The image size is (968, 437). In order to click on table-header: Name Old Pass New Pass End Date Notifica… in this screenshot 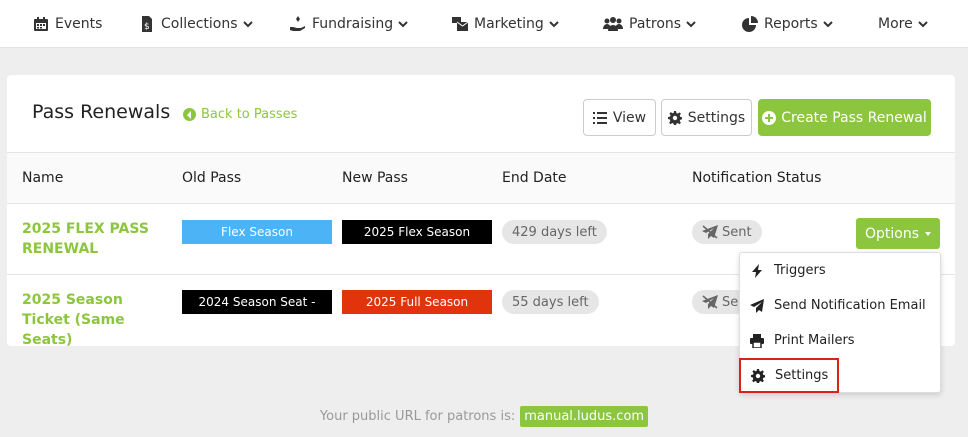, I will do `click(481, 178)`.